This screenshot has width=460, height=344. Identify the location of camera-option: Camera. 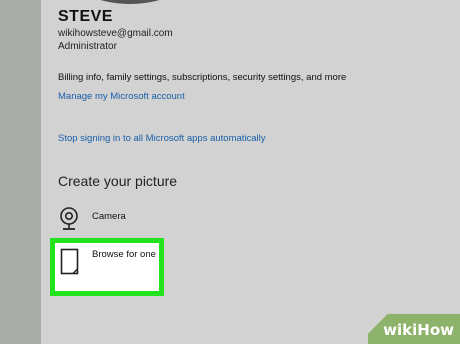
(92, 219).